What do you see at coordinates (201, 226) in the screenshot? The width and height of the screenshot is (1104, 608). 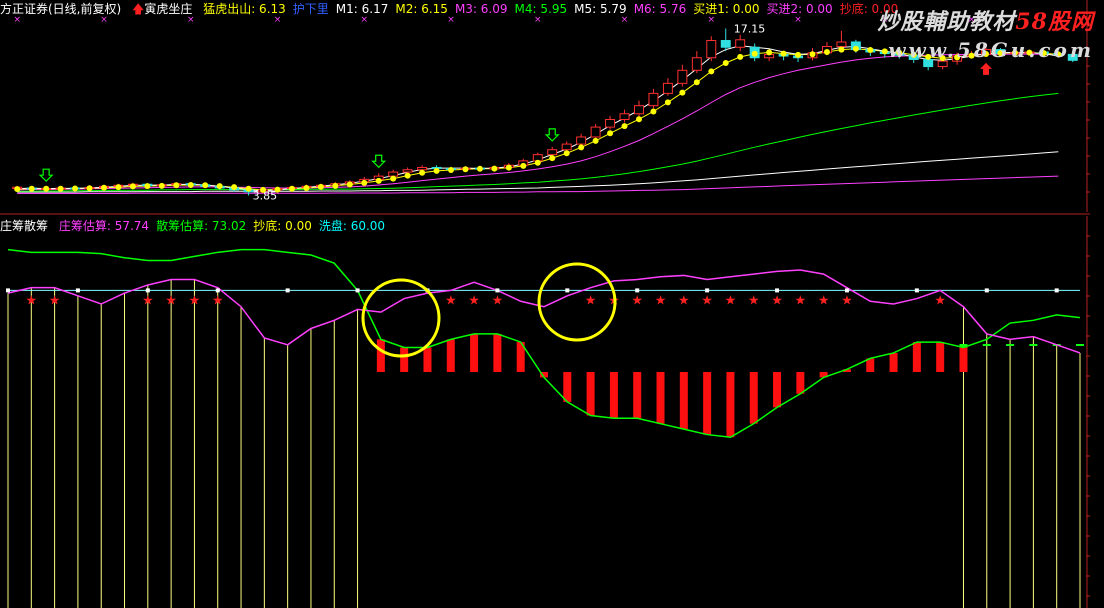 I see `indicator-value-1: 散筹估算: 73.02` at bounding box center [201, 226].